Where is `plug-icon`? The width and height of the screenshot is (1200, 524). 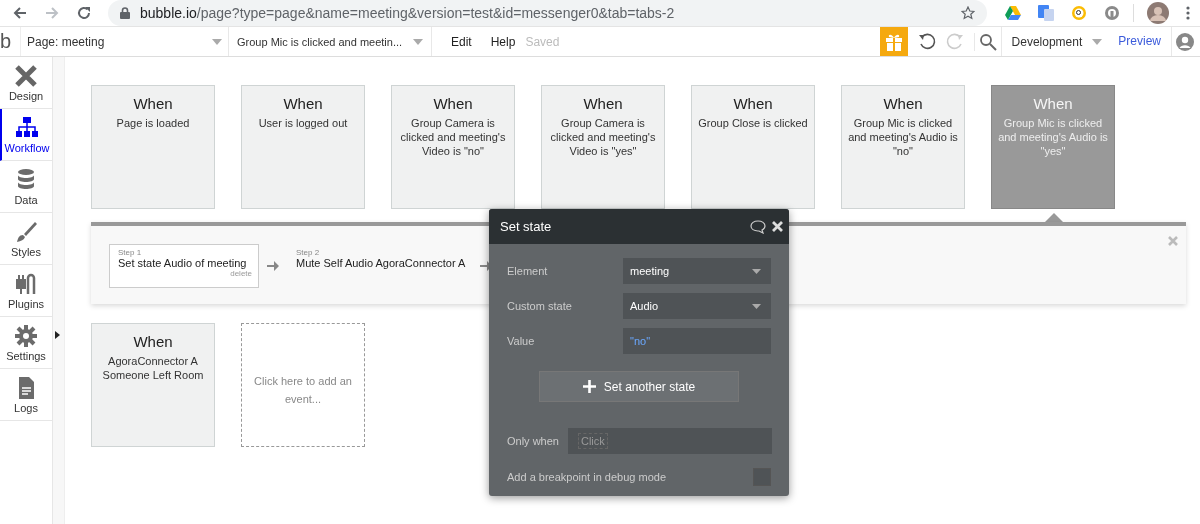 plug-icon is located at coordinates (26, 283).